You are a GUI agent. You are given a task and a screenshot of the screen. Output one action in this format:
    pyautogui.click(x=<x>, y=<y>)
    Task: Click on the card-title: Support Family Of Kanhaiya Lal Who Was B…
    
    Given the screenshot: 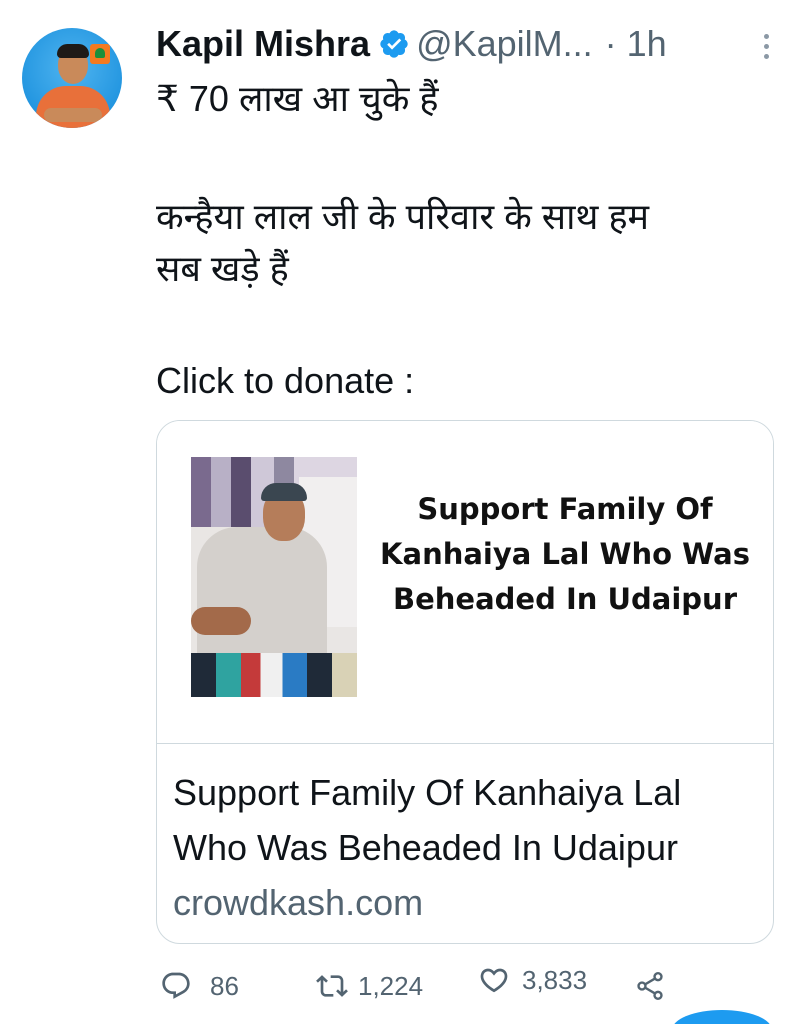 What is the action you would take?
    pyautogui.click(x=427, y=820)
    